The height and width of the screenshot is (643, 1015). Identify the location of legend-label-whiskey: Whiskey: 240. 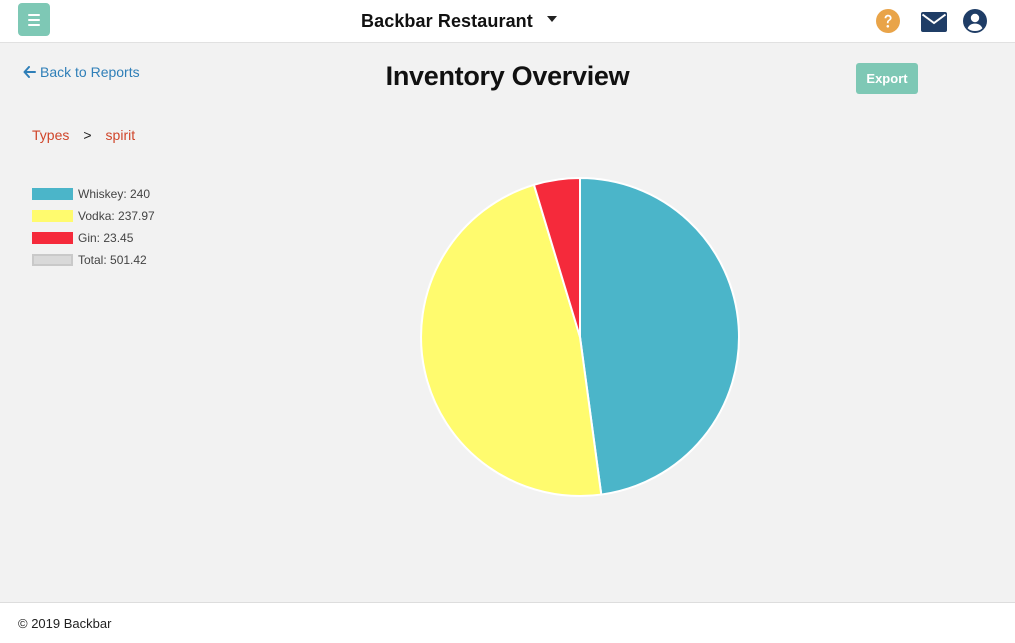
(114, 194).